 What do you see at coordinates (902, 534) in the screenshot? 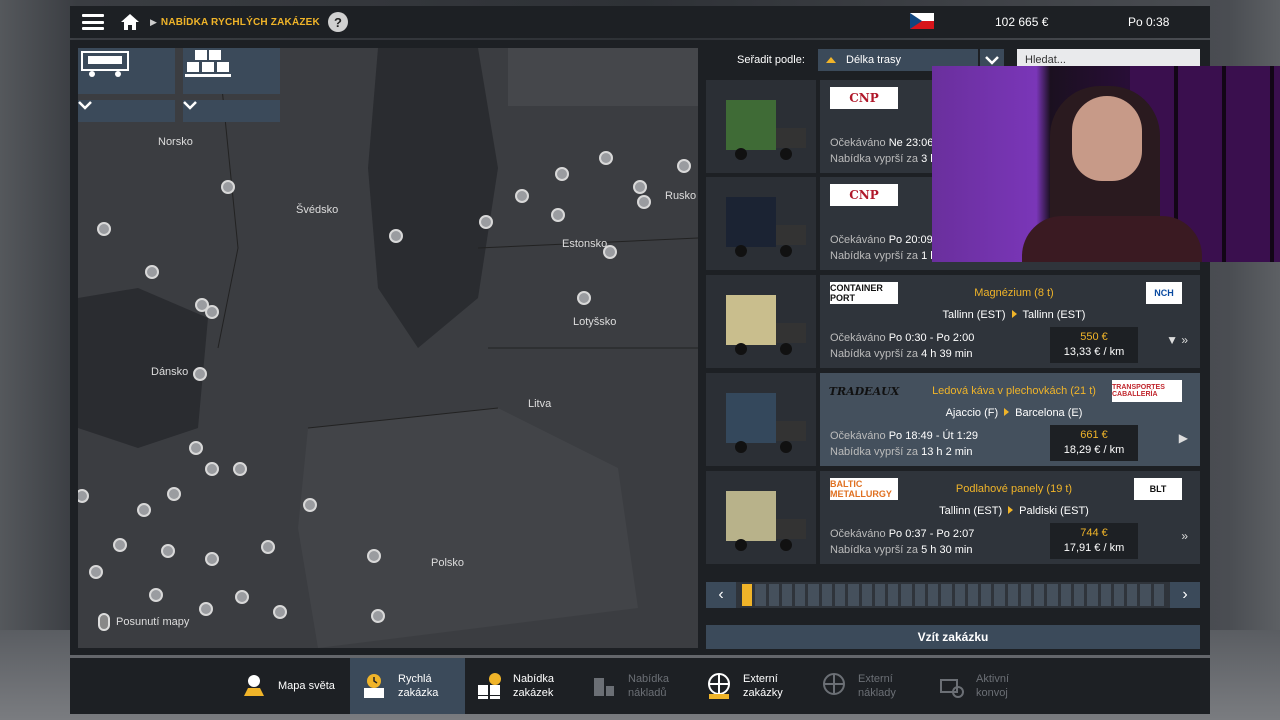
I see `expected-time: Očekáváno Po 0:37 - Po 2:07` at bounding box center [902, 534].